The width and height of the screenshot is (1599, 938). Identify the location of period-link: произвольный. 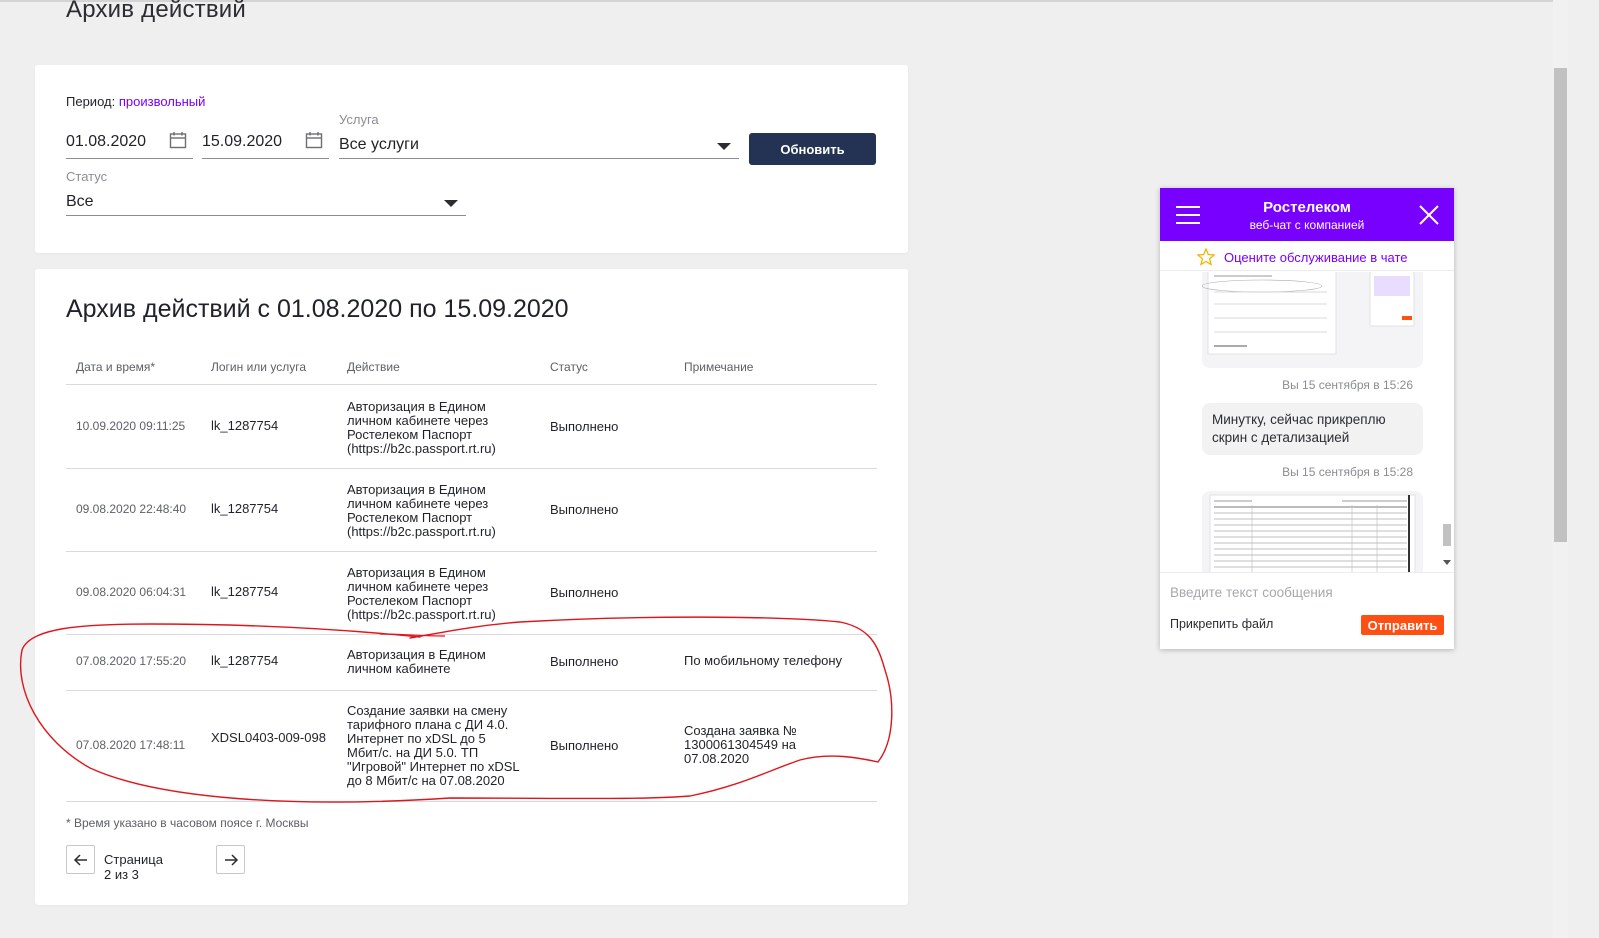
(162, 101).